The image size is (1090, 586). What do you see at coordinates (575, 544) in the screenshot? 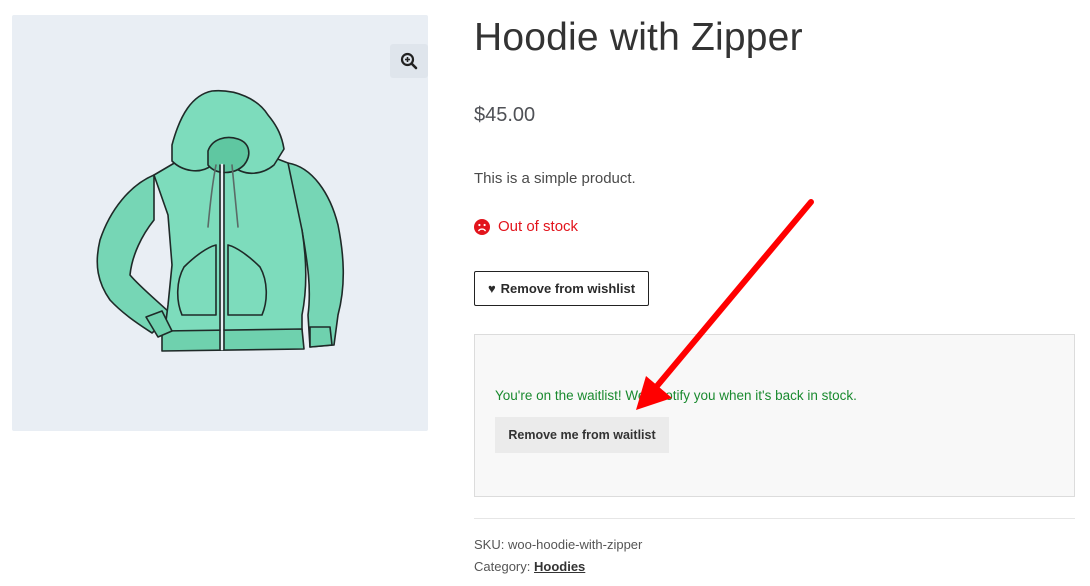
I see `sku-value: woo-hoodie-with-zipper` at bounding box center [575, 544].